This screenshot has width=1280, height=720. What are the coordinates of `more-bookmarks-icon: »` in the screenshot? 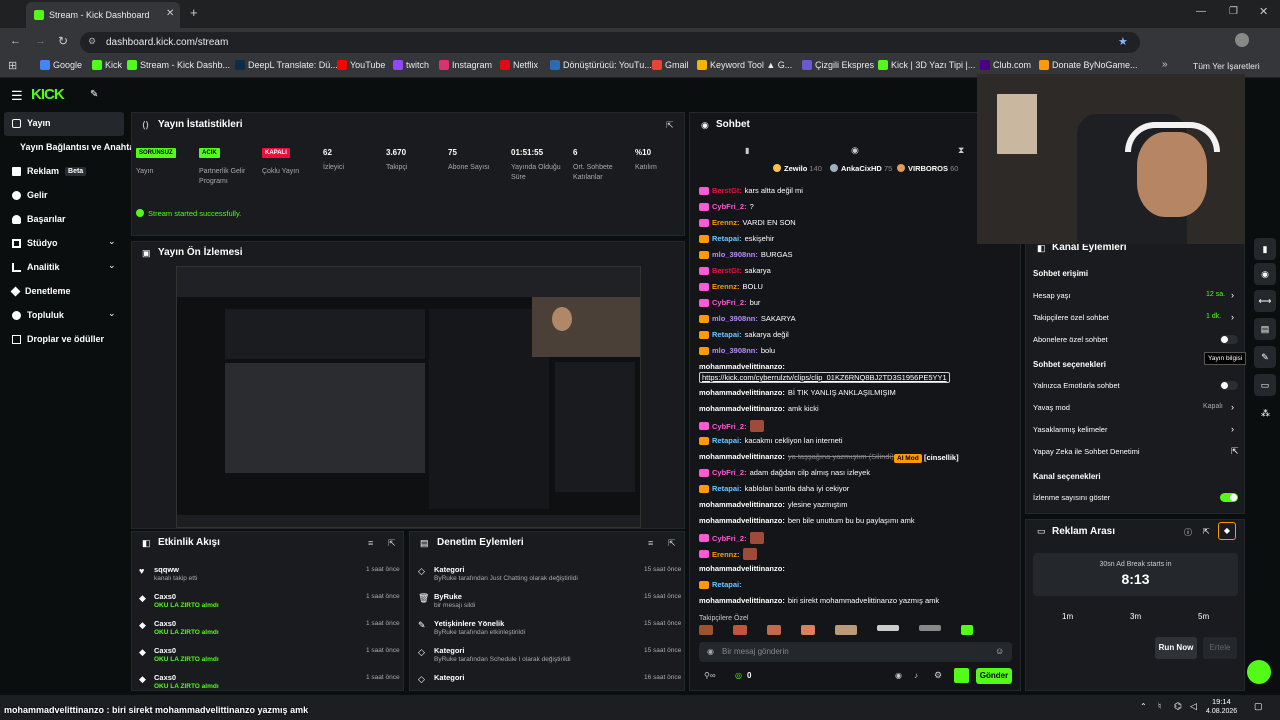 It's located at (1165, 64).